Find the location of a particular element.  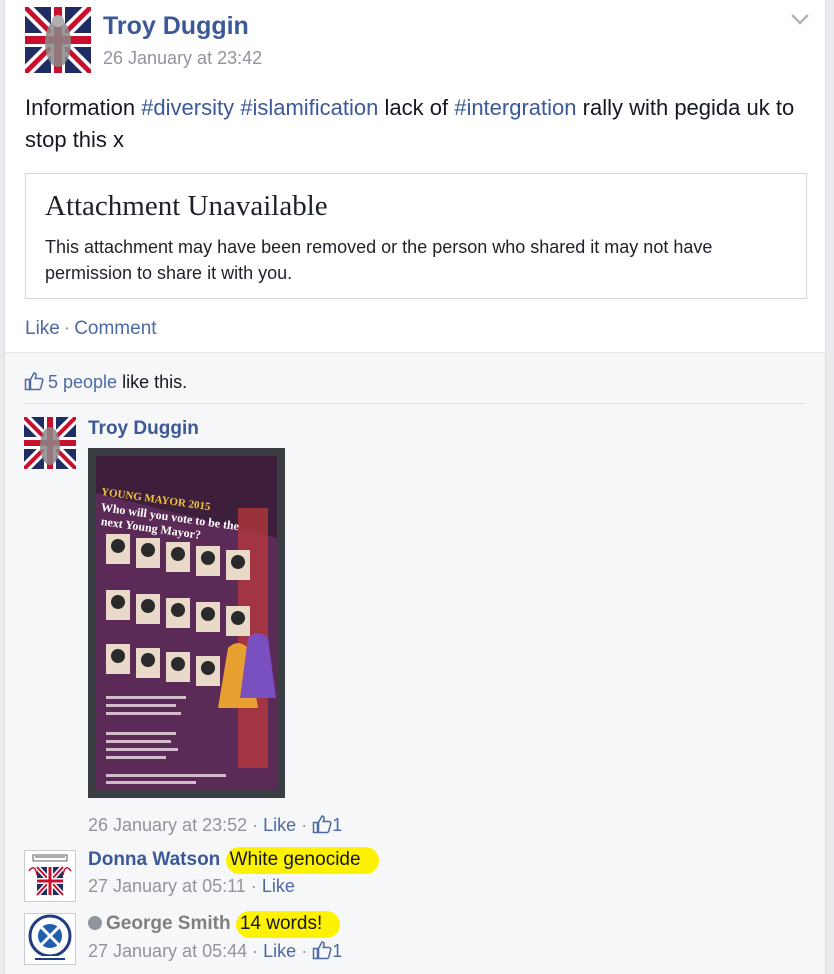

hashtag-intergration: #intergration is located at coordinates (515, 107).